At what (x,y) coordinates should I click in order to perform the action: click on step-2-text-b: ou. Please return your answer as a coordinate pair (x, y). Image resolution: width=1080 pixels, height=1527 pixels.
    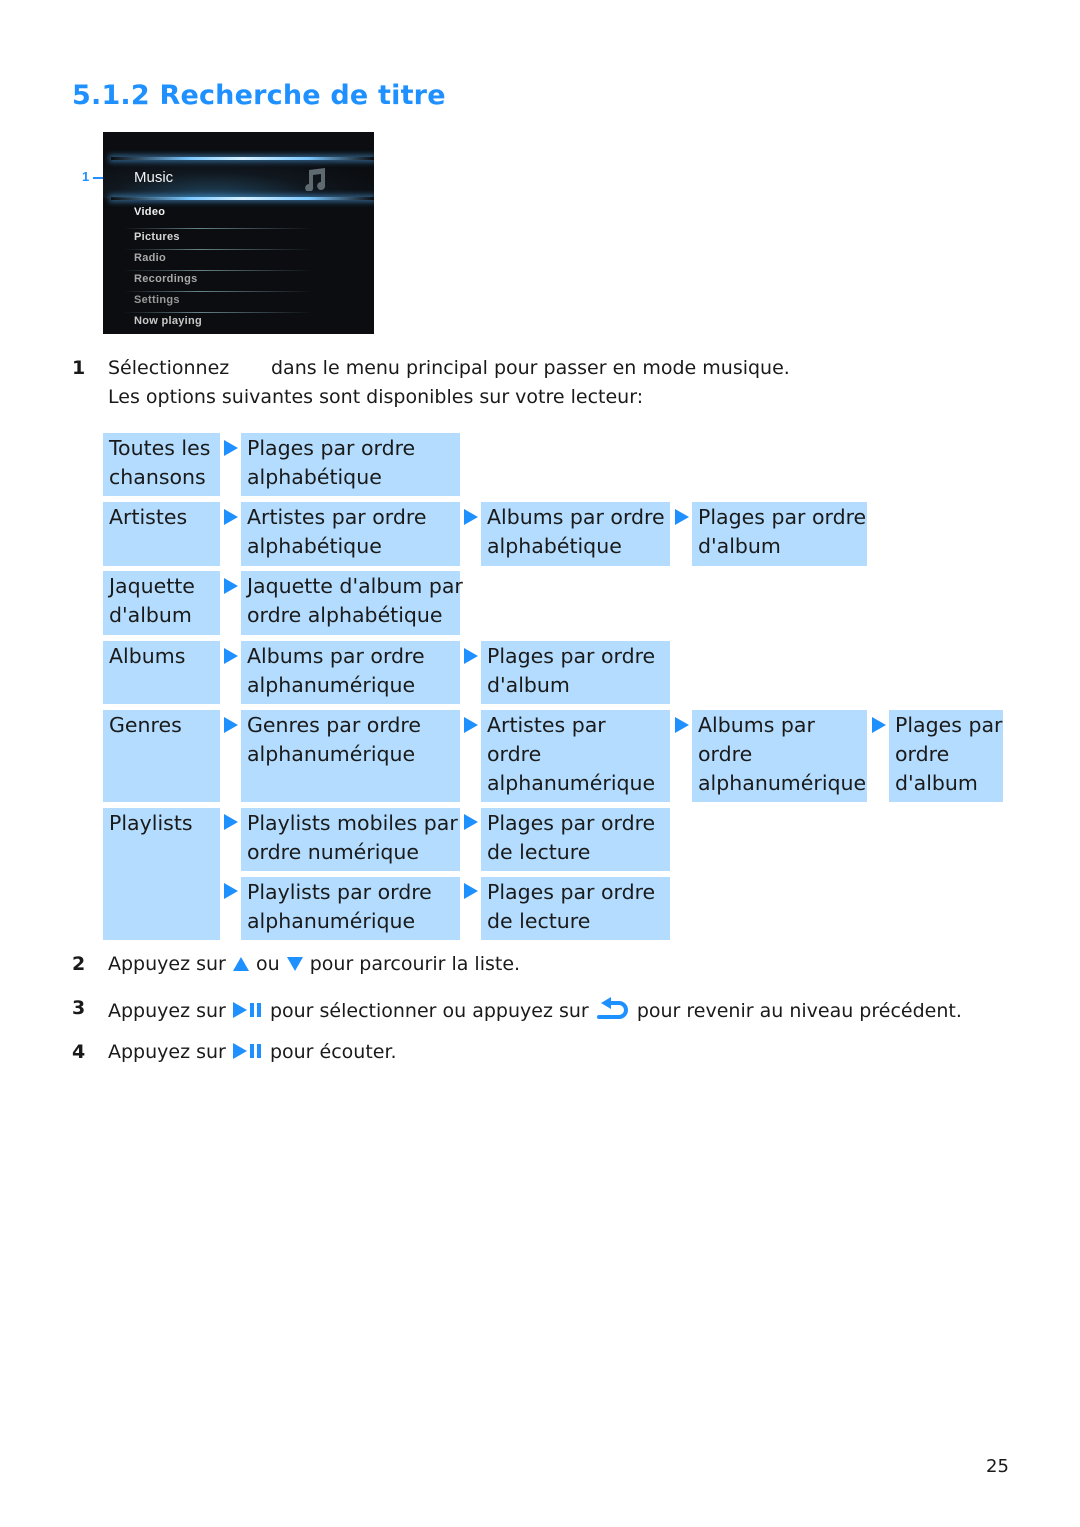
    Looking at the image, I should click on (267, 964).